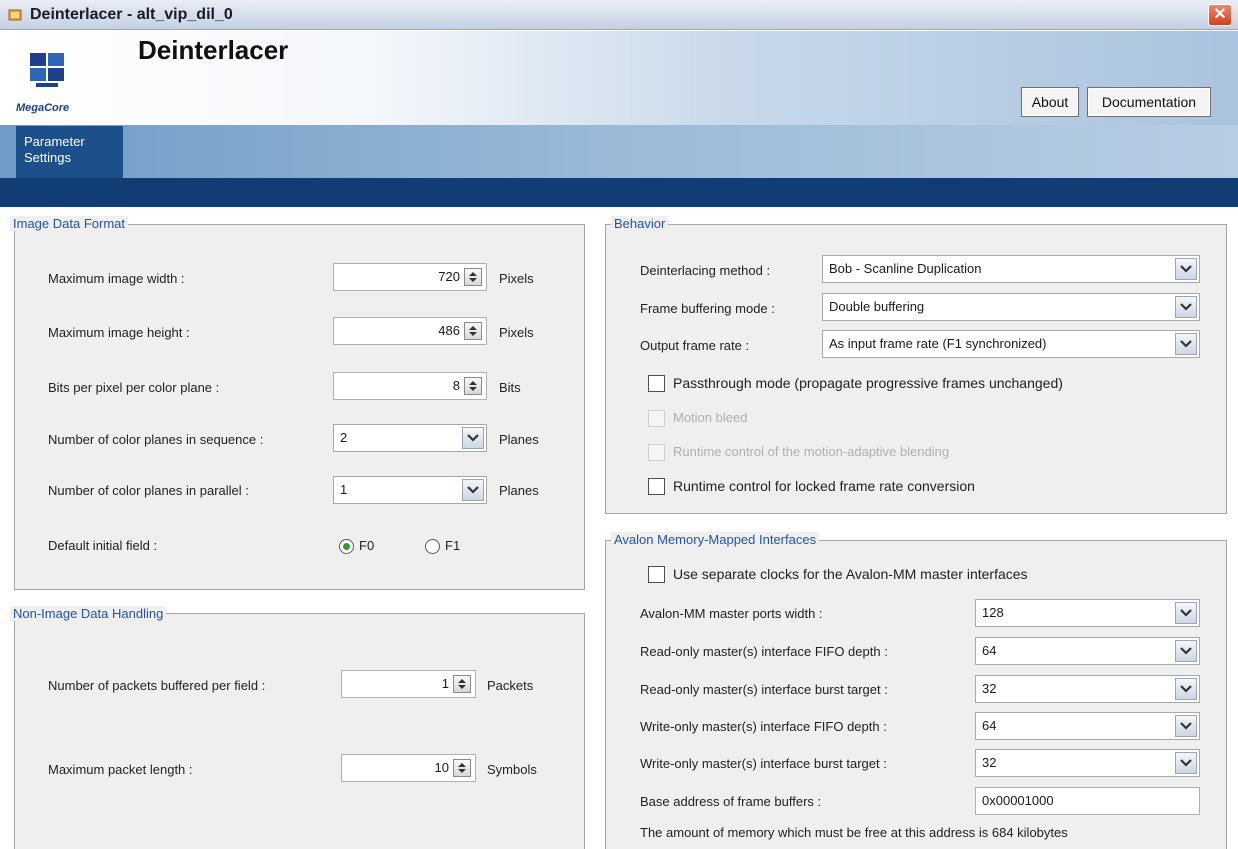 The height and width of the screenshot is (849, 1238). I want to click on image-data-format-legend: Image Data Format, so click(69, 223).